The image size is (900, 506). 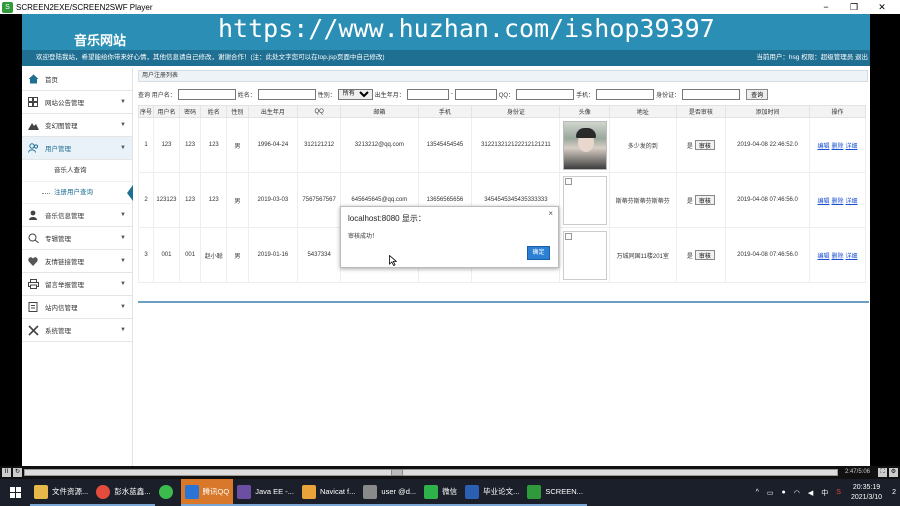 I want to click on pause-button: II, so click(x=6, y=472).